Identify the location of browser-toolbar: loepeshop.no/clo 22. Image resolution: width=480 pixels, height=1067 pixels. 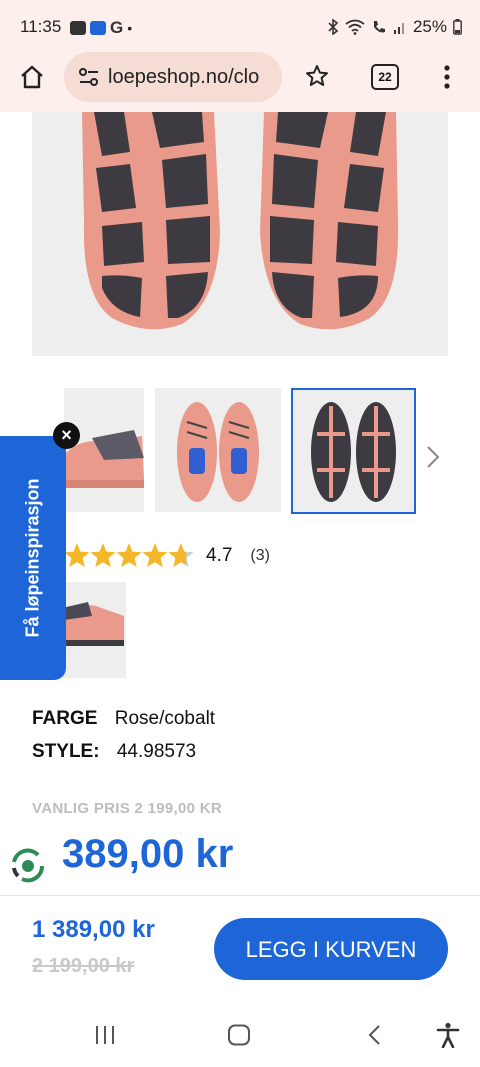
(240, 82).